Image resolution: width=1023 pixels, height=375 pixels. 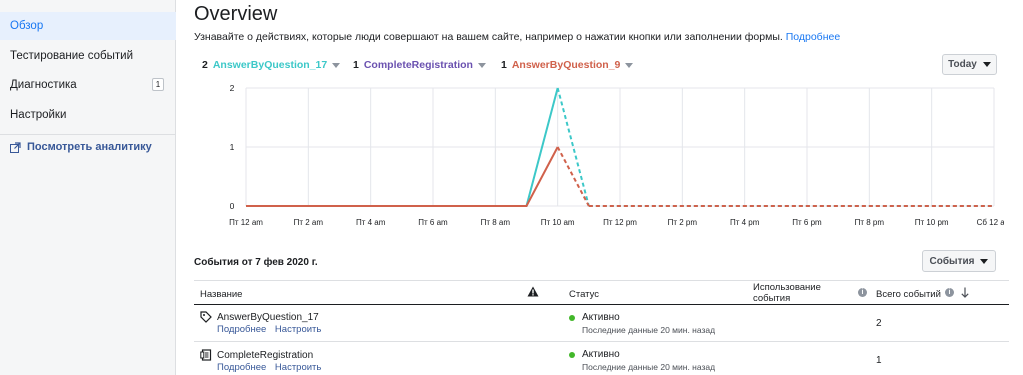 I want to click on x-tick-label: Пт 2 am, so click(x=309, y=222).